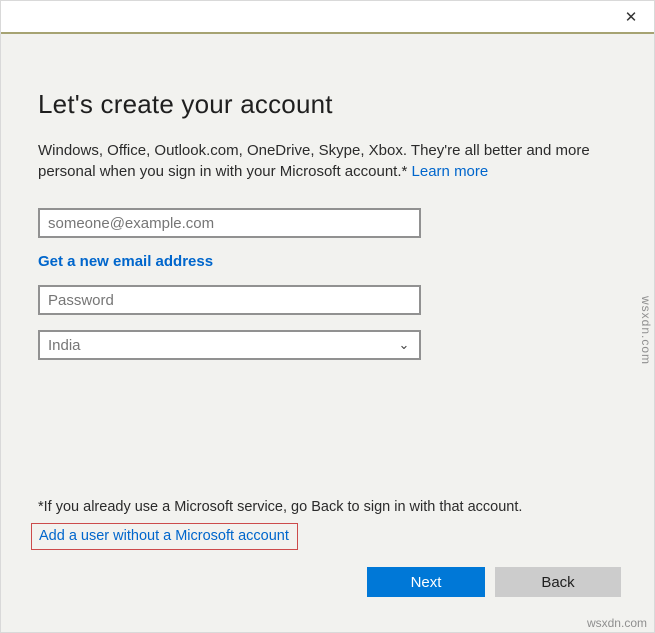 The image size is (655, 633). I want to click on country-select-value: India, so click(64, 345).